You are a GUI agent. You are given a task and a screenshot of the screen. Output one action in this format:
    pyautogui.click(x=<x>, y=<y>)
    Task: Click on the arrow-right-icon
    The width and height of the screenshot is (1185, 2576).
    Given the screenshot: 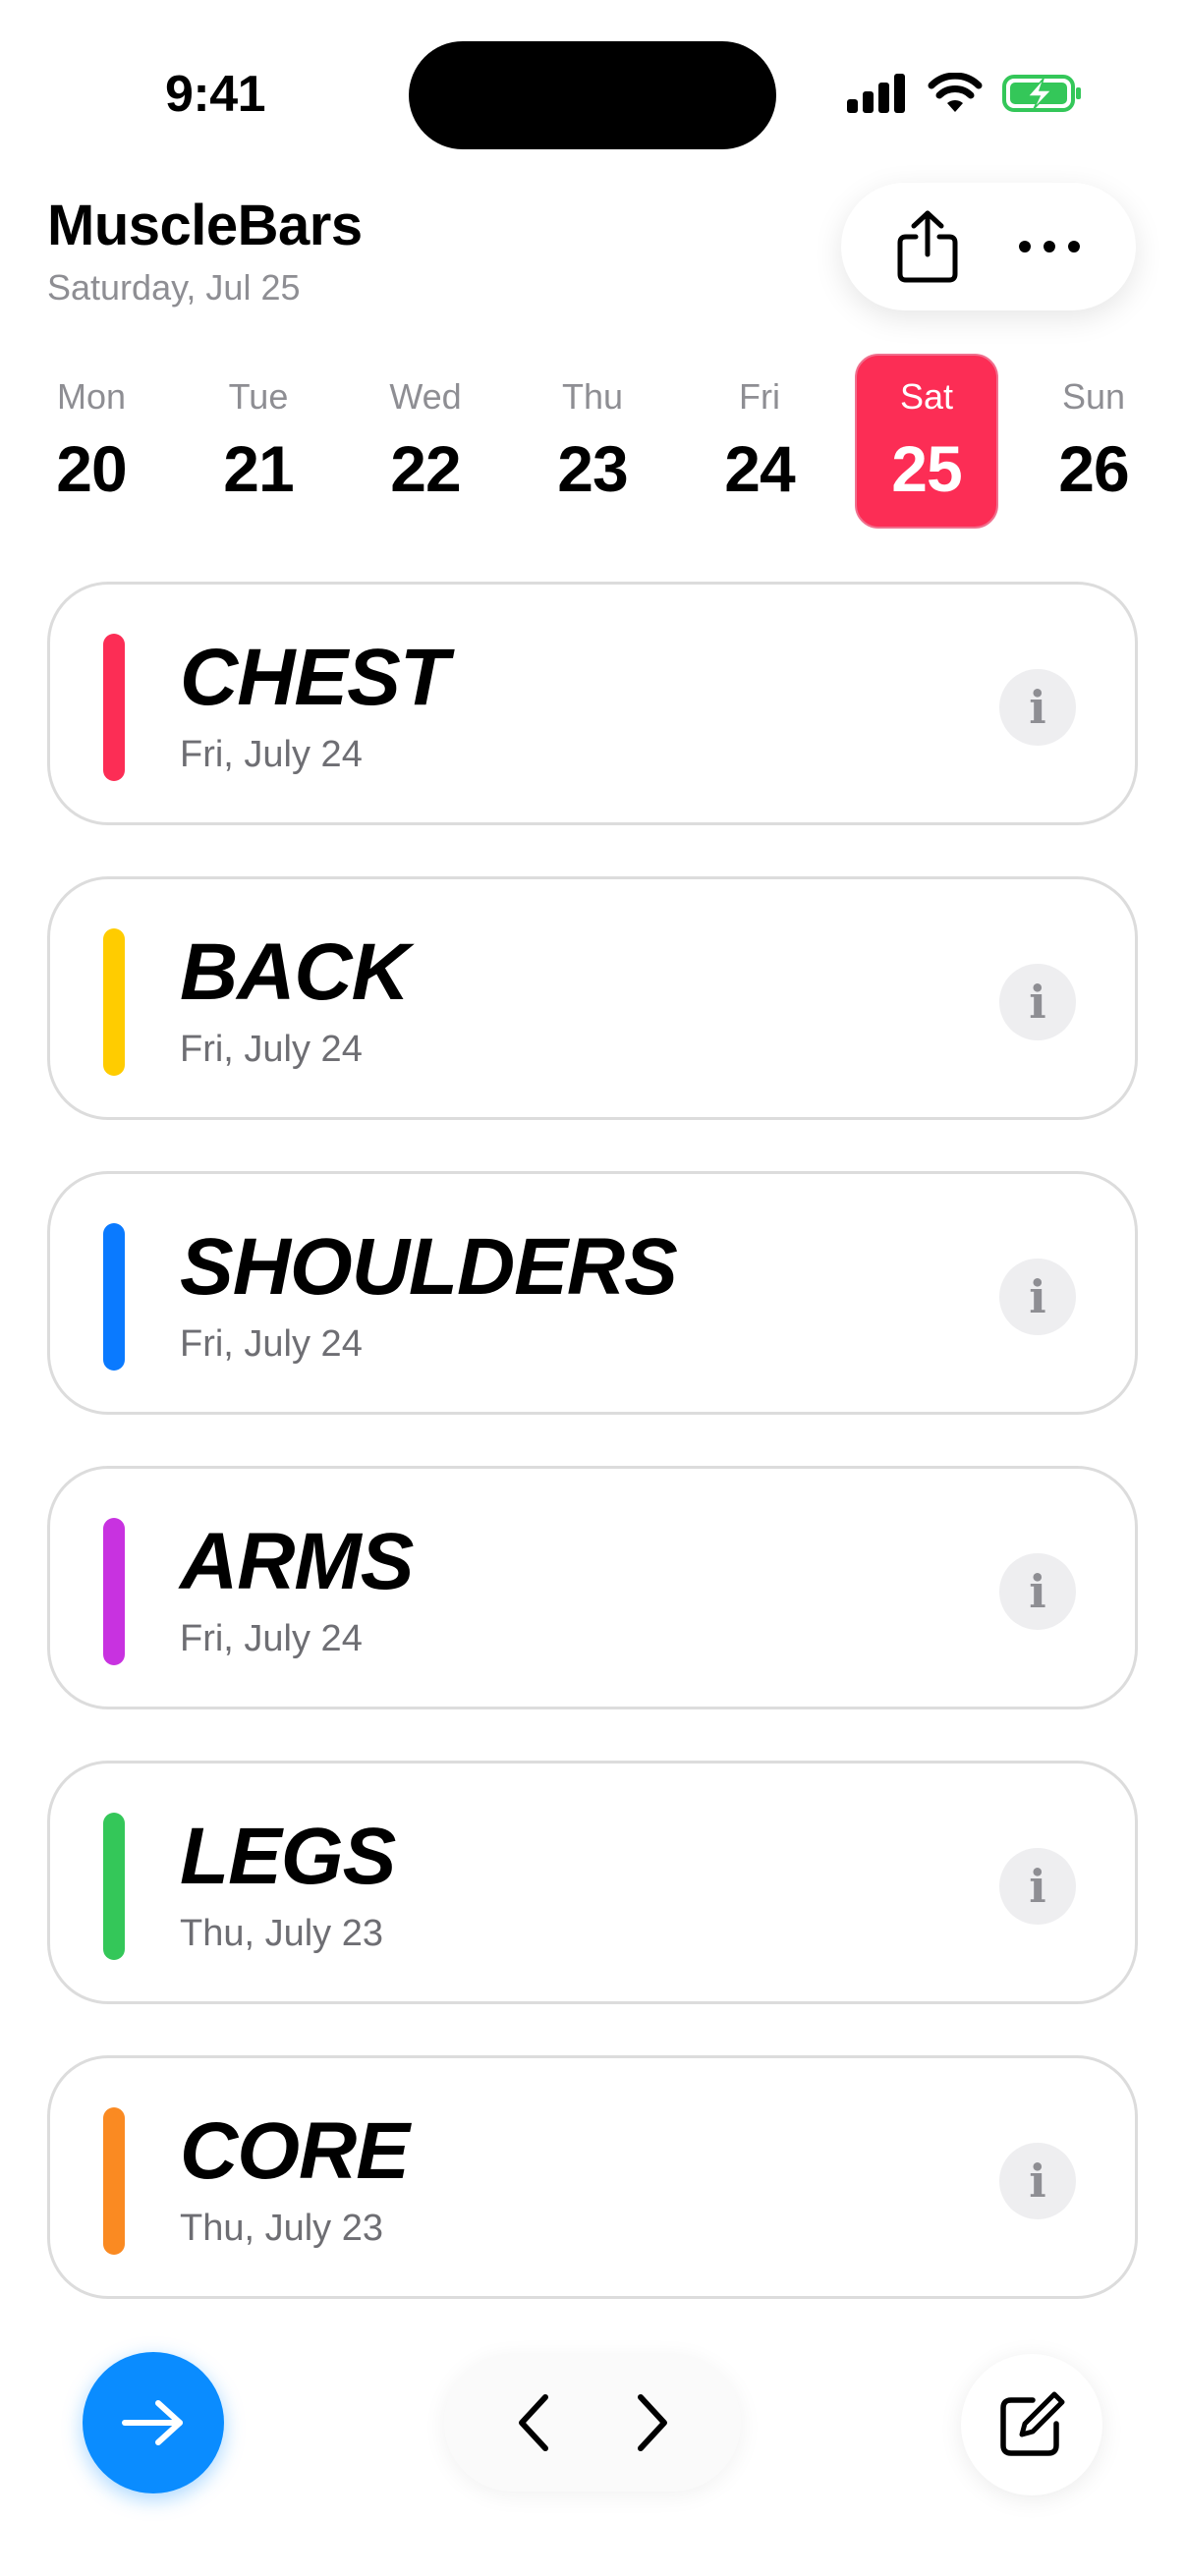 What is the action you would take?
    pyautogui.click(x=152, y=2422)
    